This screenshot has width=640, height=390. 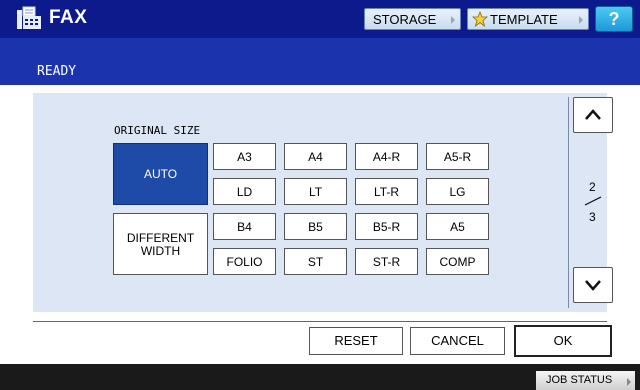 I want to click on size-a4-button: A4, so click(x=315, y=156).